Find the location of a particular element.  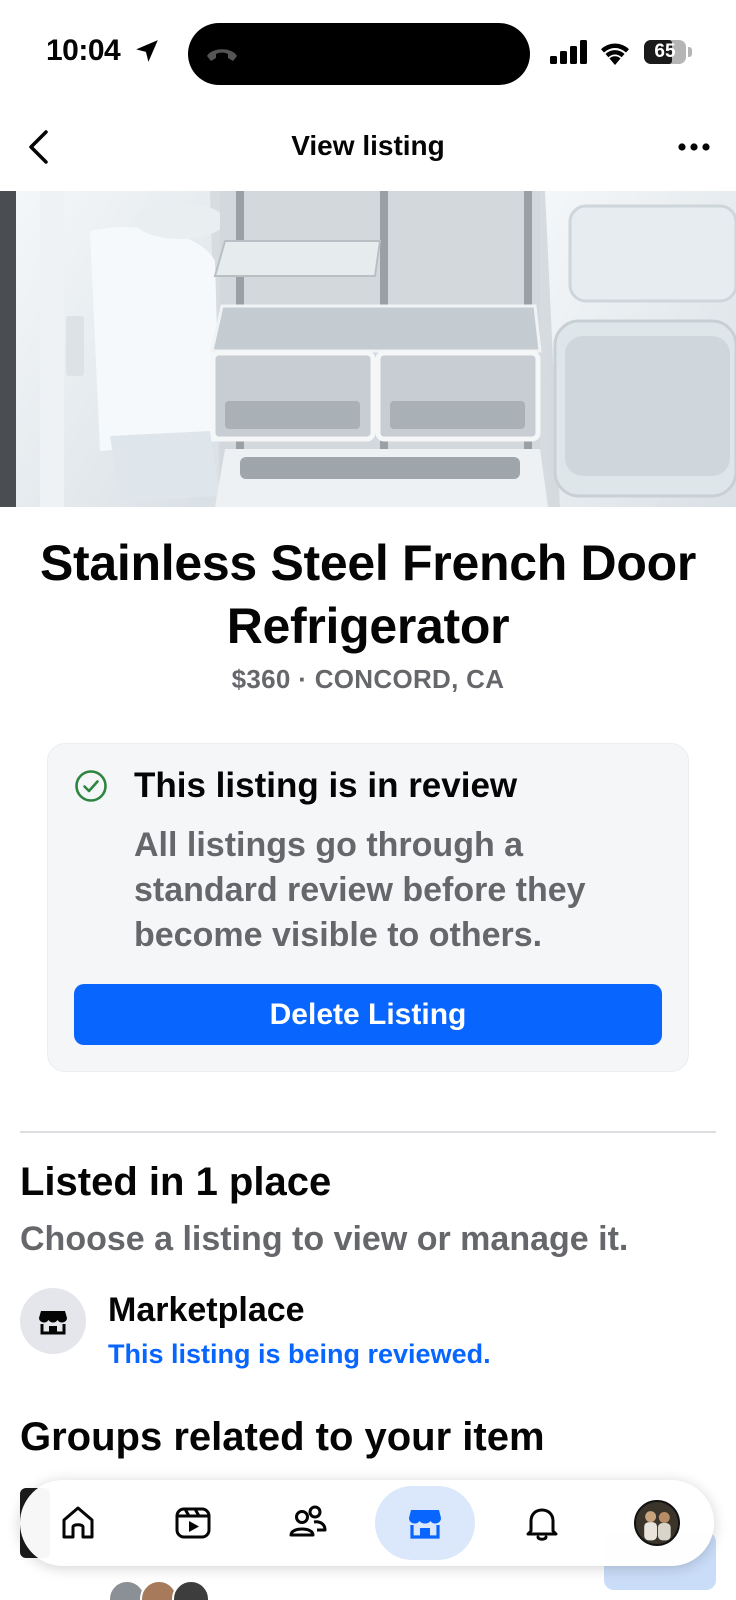

battery-percentage: 65 is located at coordinates (665, 51).